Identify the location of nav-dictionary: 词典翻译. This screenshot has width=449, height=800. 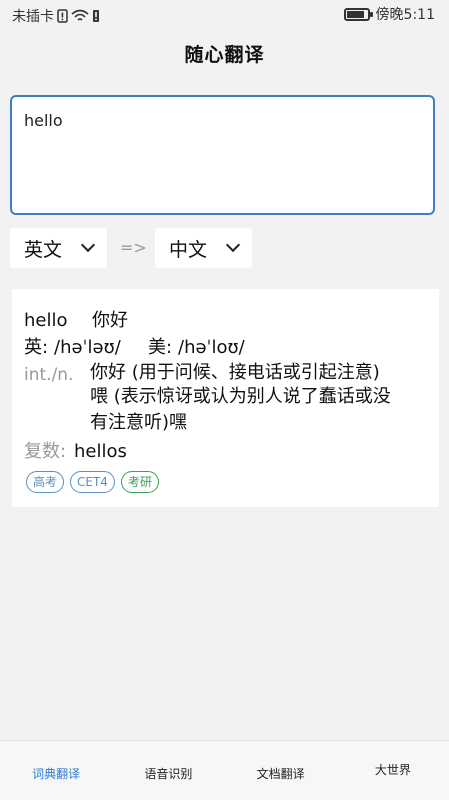
(56, 770).